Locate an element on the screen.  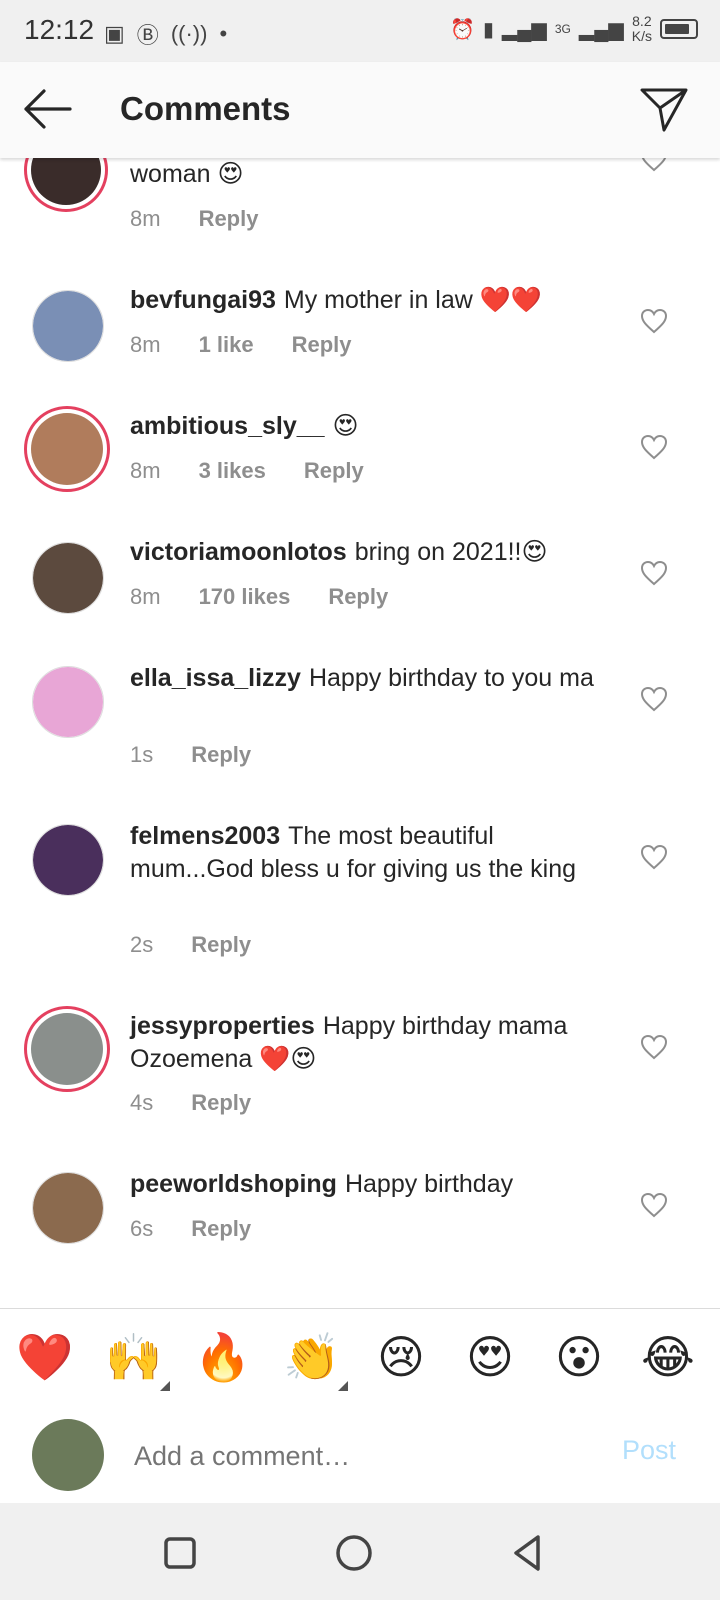
home-icon is located at coordinates (354, 1553).